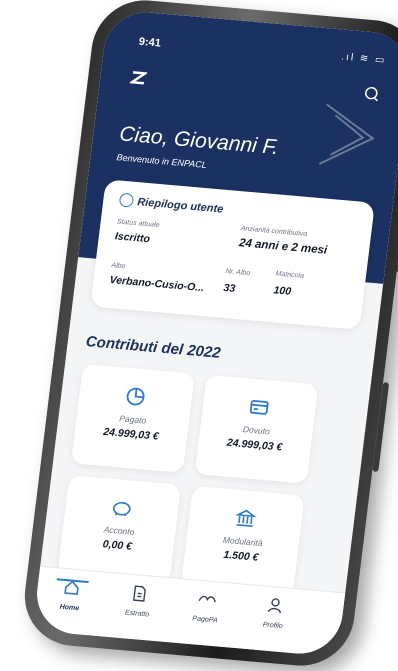  Describe the element at coordinates (137, 614) in the screenshot. I see `tab-label: Estratto` at that location.